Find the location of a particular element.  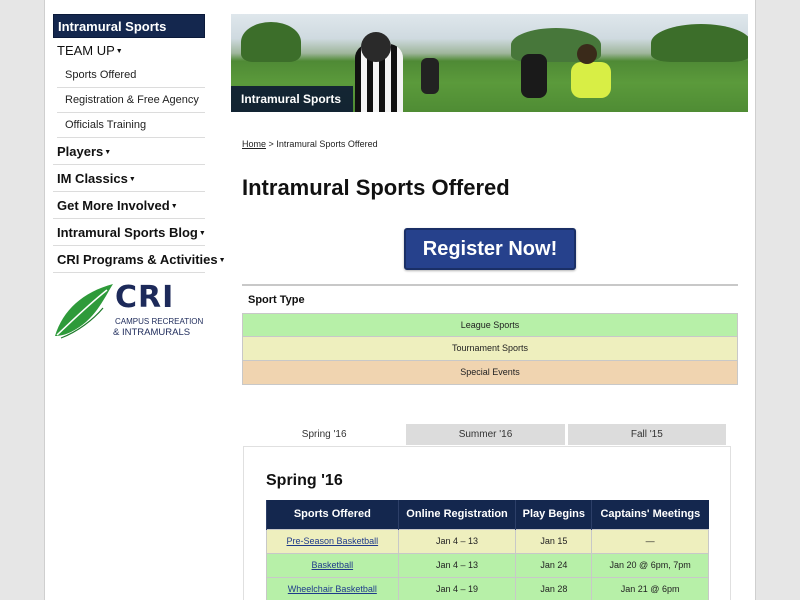

sidebar-subitem-registration: Registration & Free Agency is located at coordinates (131, 100).